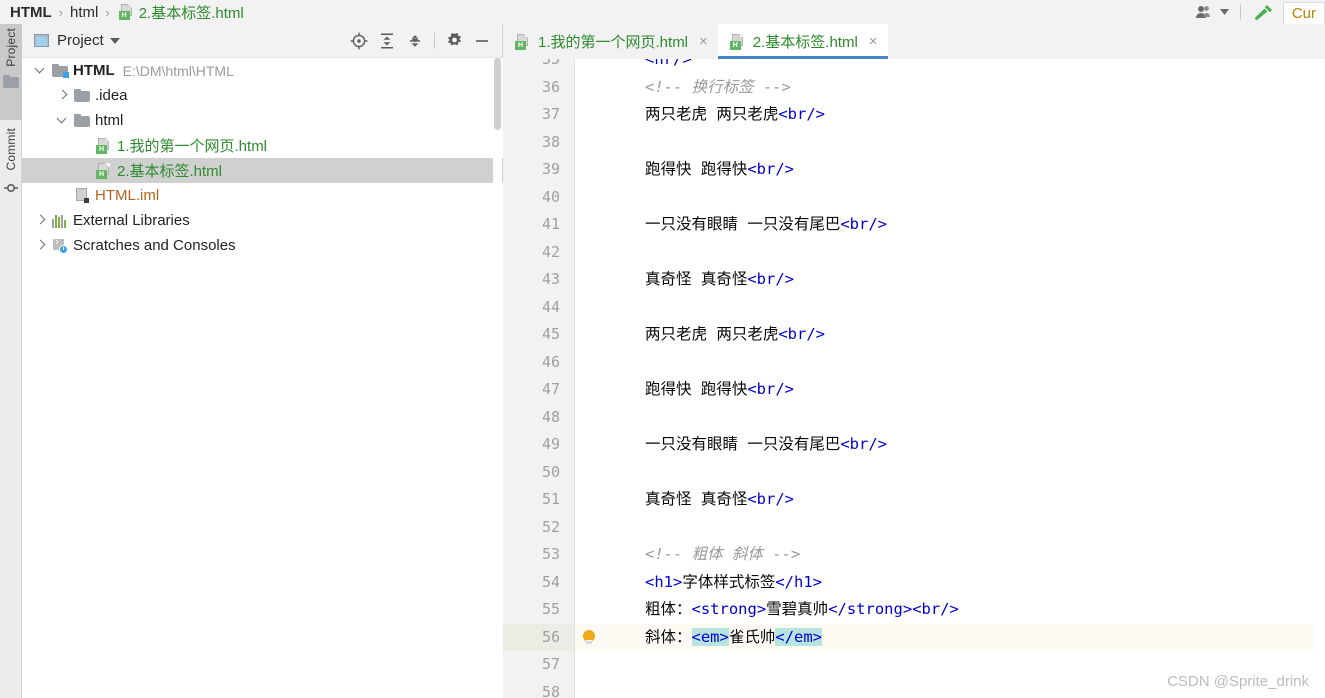  I want to click on tree-arrow-placeholder, so click(84, 170).